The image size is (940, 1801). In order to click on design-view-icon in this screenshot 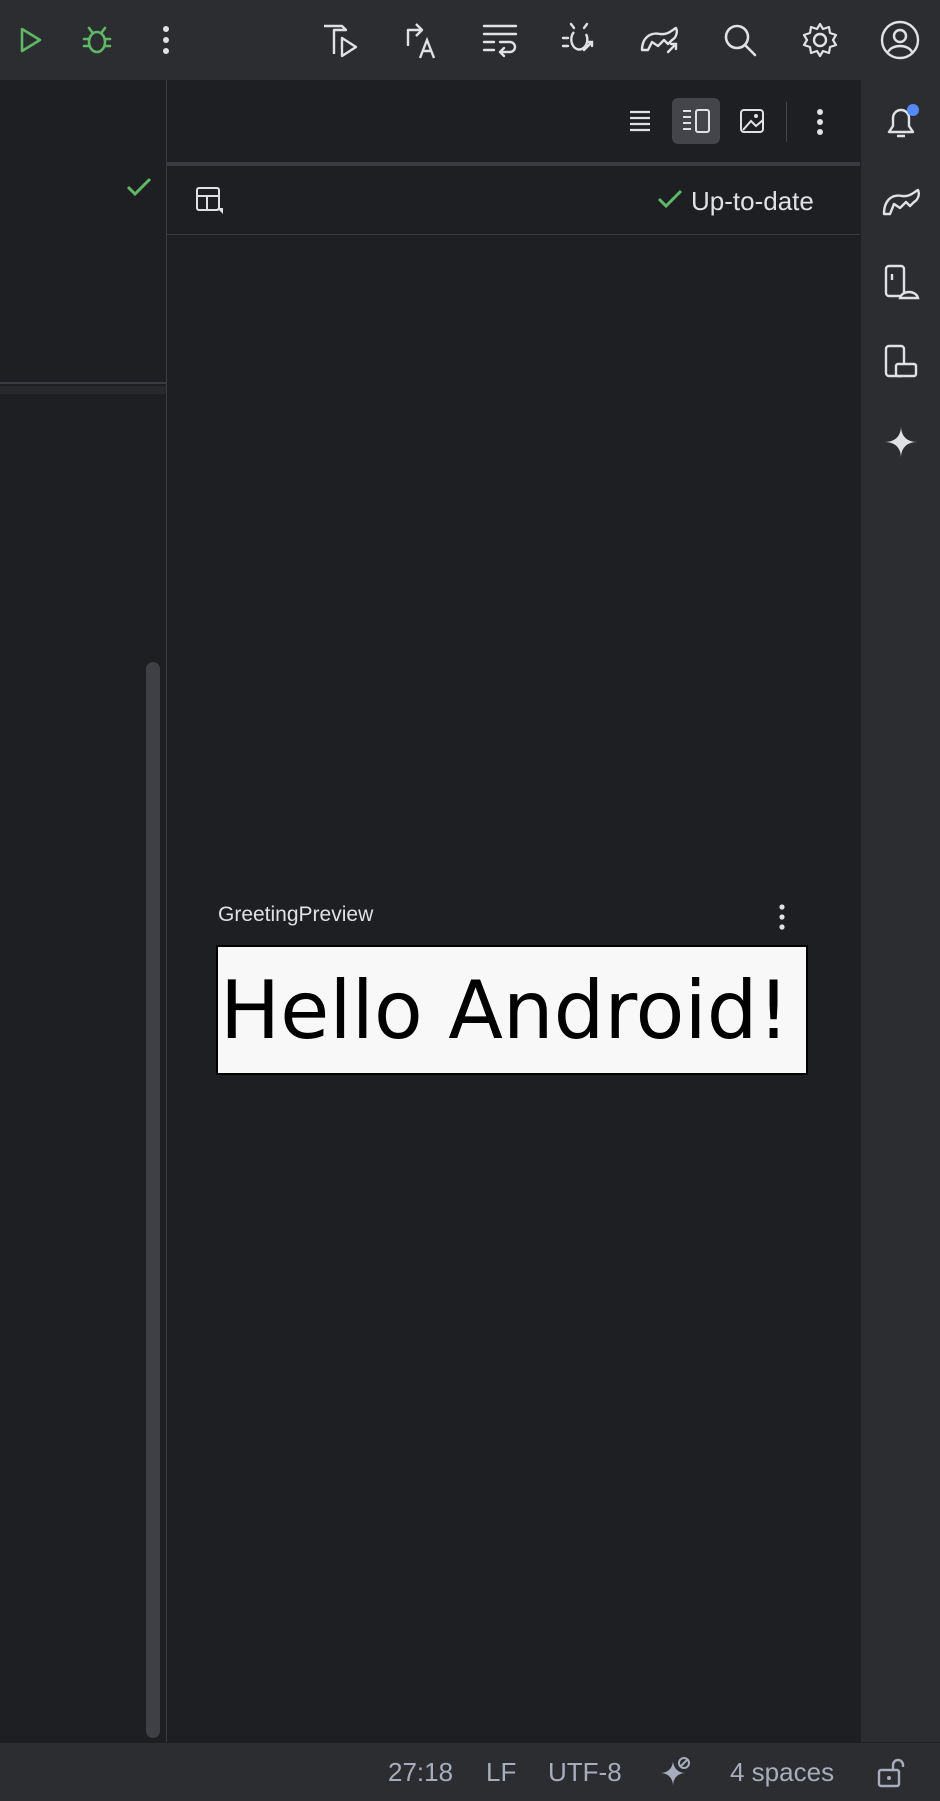, I will do `click(752, 121)`.